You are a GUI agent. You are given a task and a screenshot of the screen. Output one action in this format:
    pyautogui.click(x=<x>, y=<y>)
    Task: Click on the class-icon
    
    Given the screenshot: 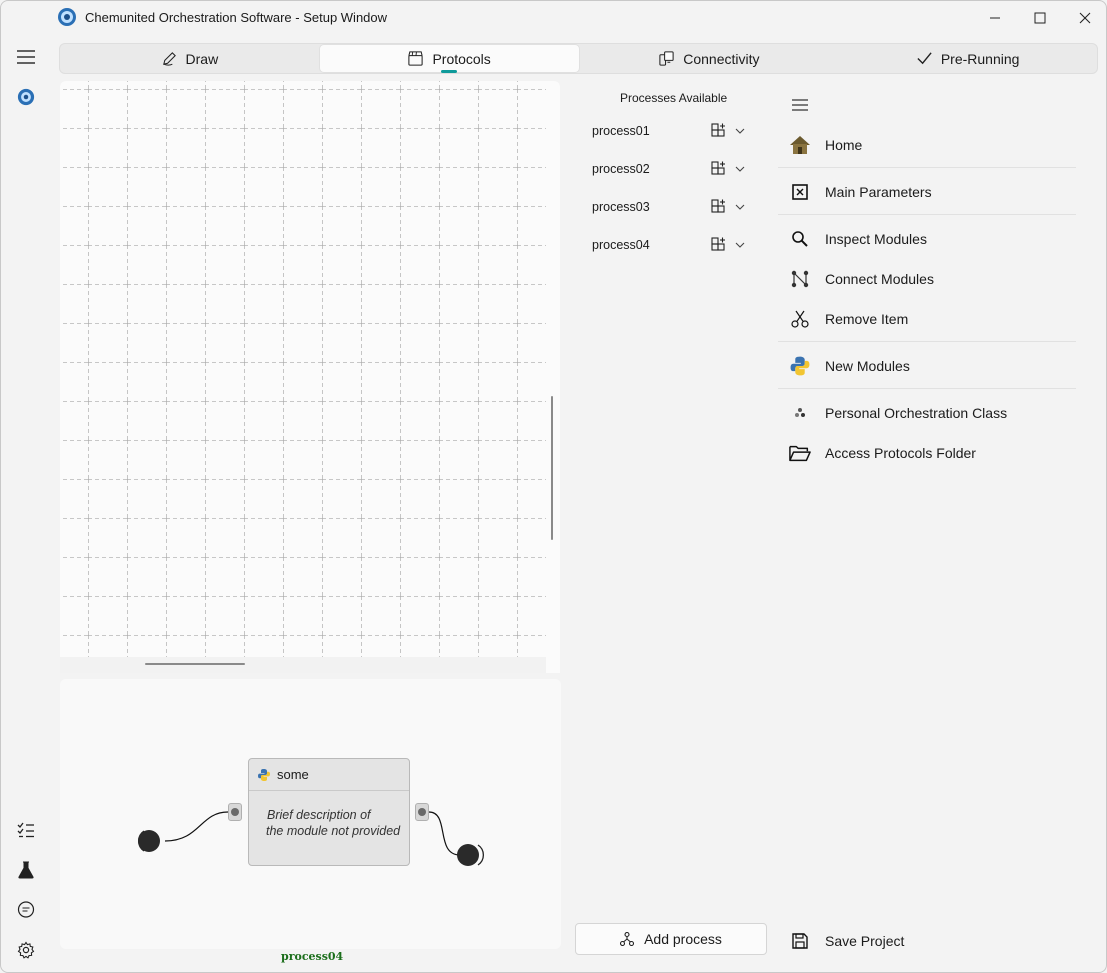 What is the action you would take?
    pyautogui.click(x=800, y=413)
    